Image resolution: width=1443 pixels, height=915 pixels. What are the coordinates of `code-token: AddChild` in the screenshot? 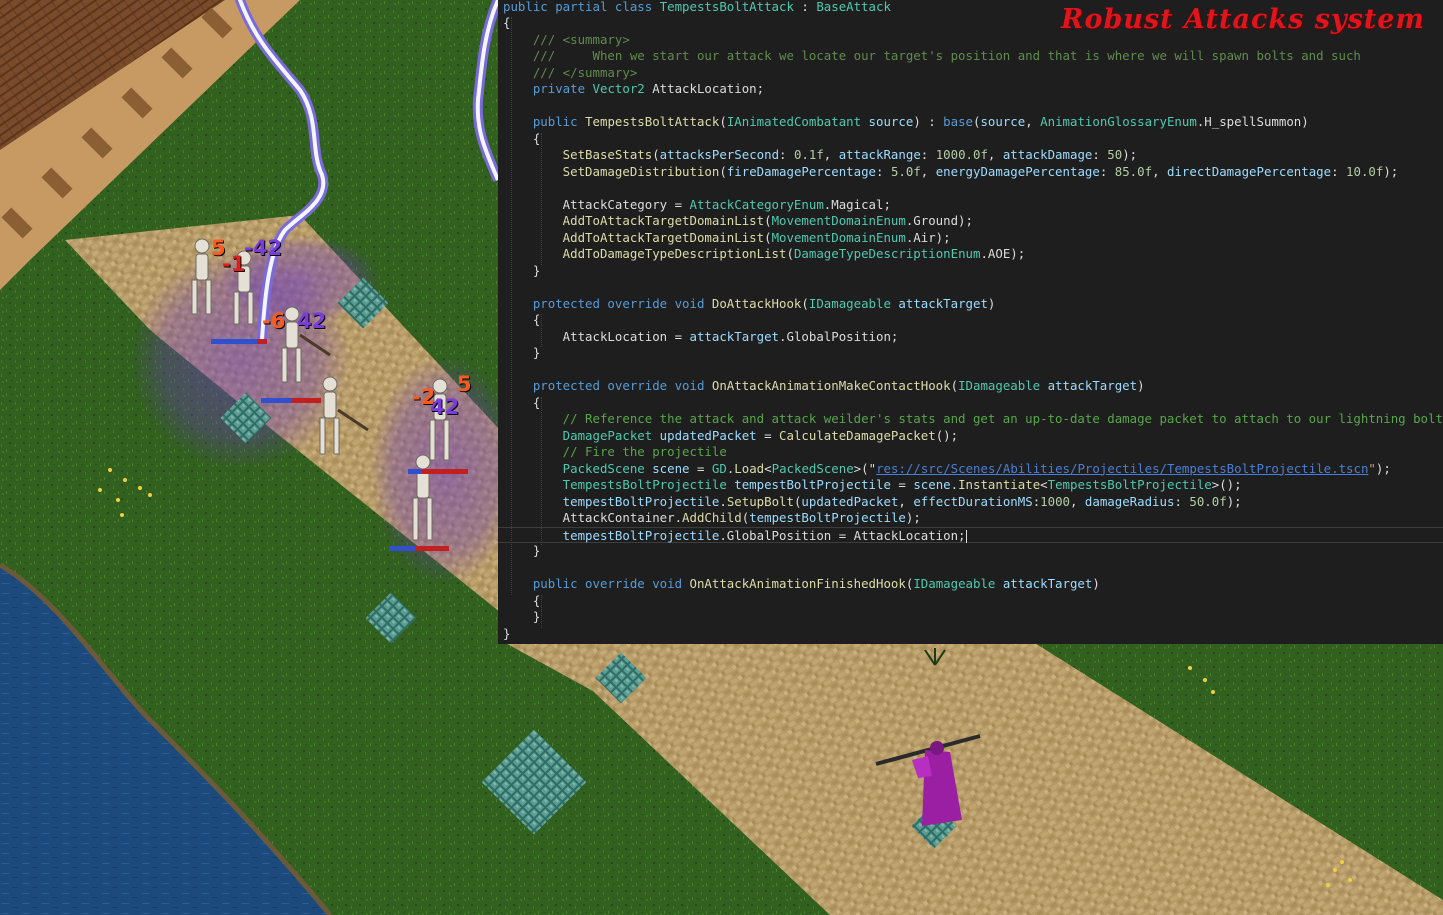 It's located at (712, 517).